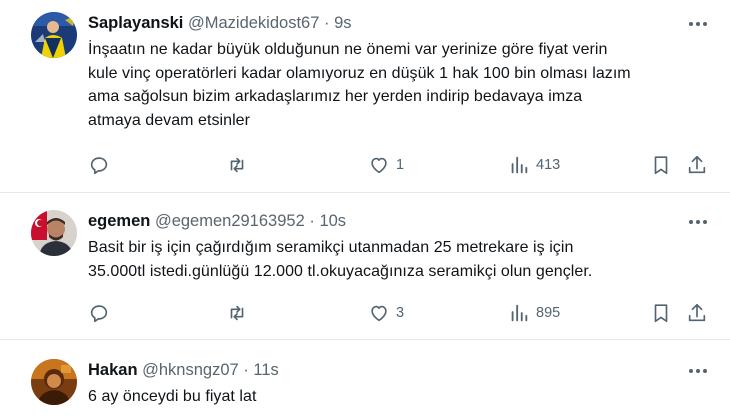  What do you see at coordinates (190, 370) in the screenshot?
I see `user-handle: @hknsngz07` at bounding box center [190, 370].